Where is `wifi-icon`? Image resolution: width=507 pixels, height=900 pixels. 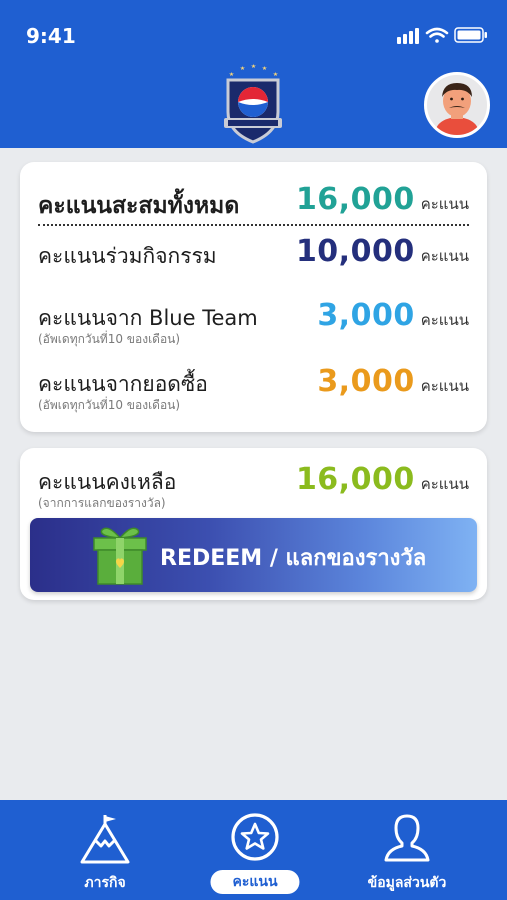 wifi-icon is located at coordinates (437, 35).